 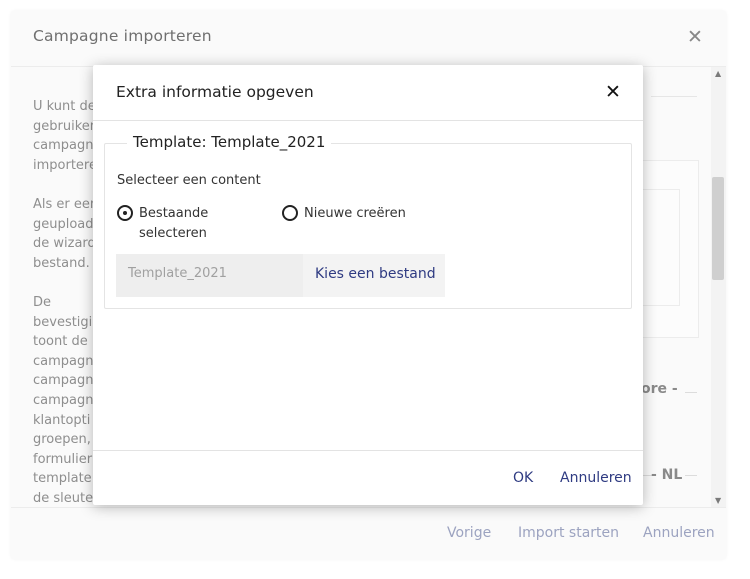 What do you see at coordinates (718, 228) in the screenshot?
I see `scrollbar-thumb` at bounding box center [718, 228].